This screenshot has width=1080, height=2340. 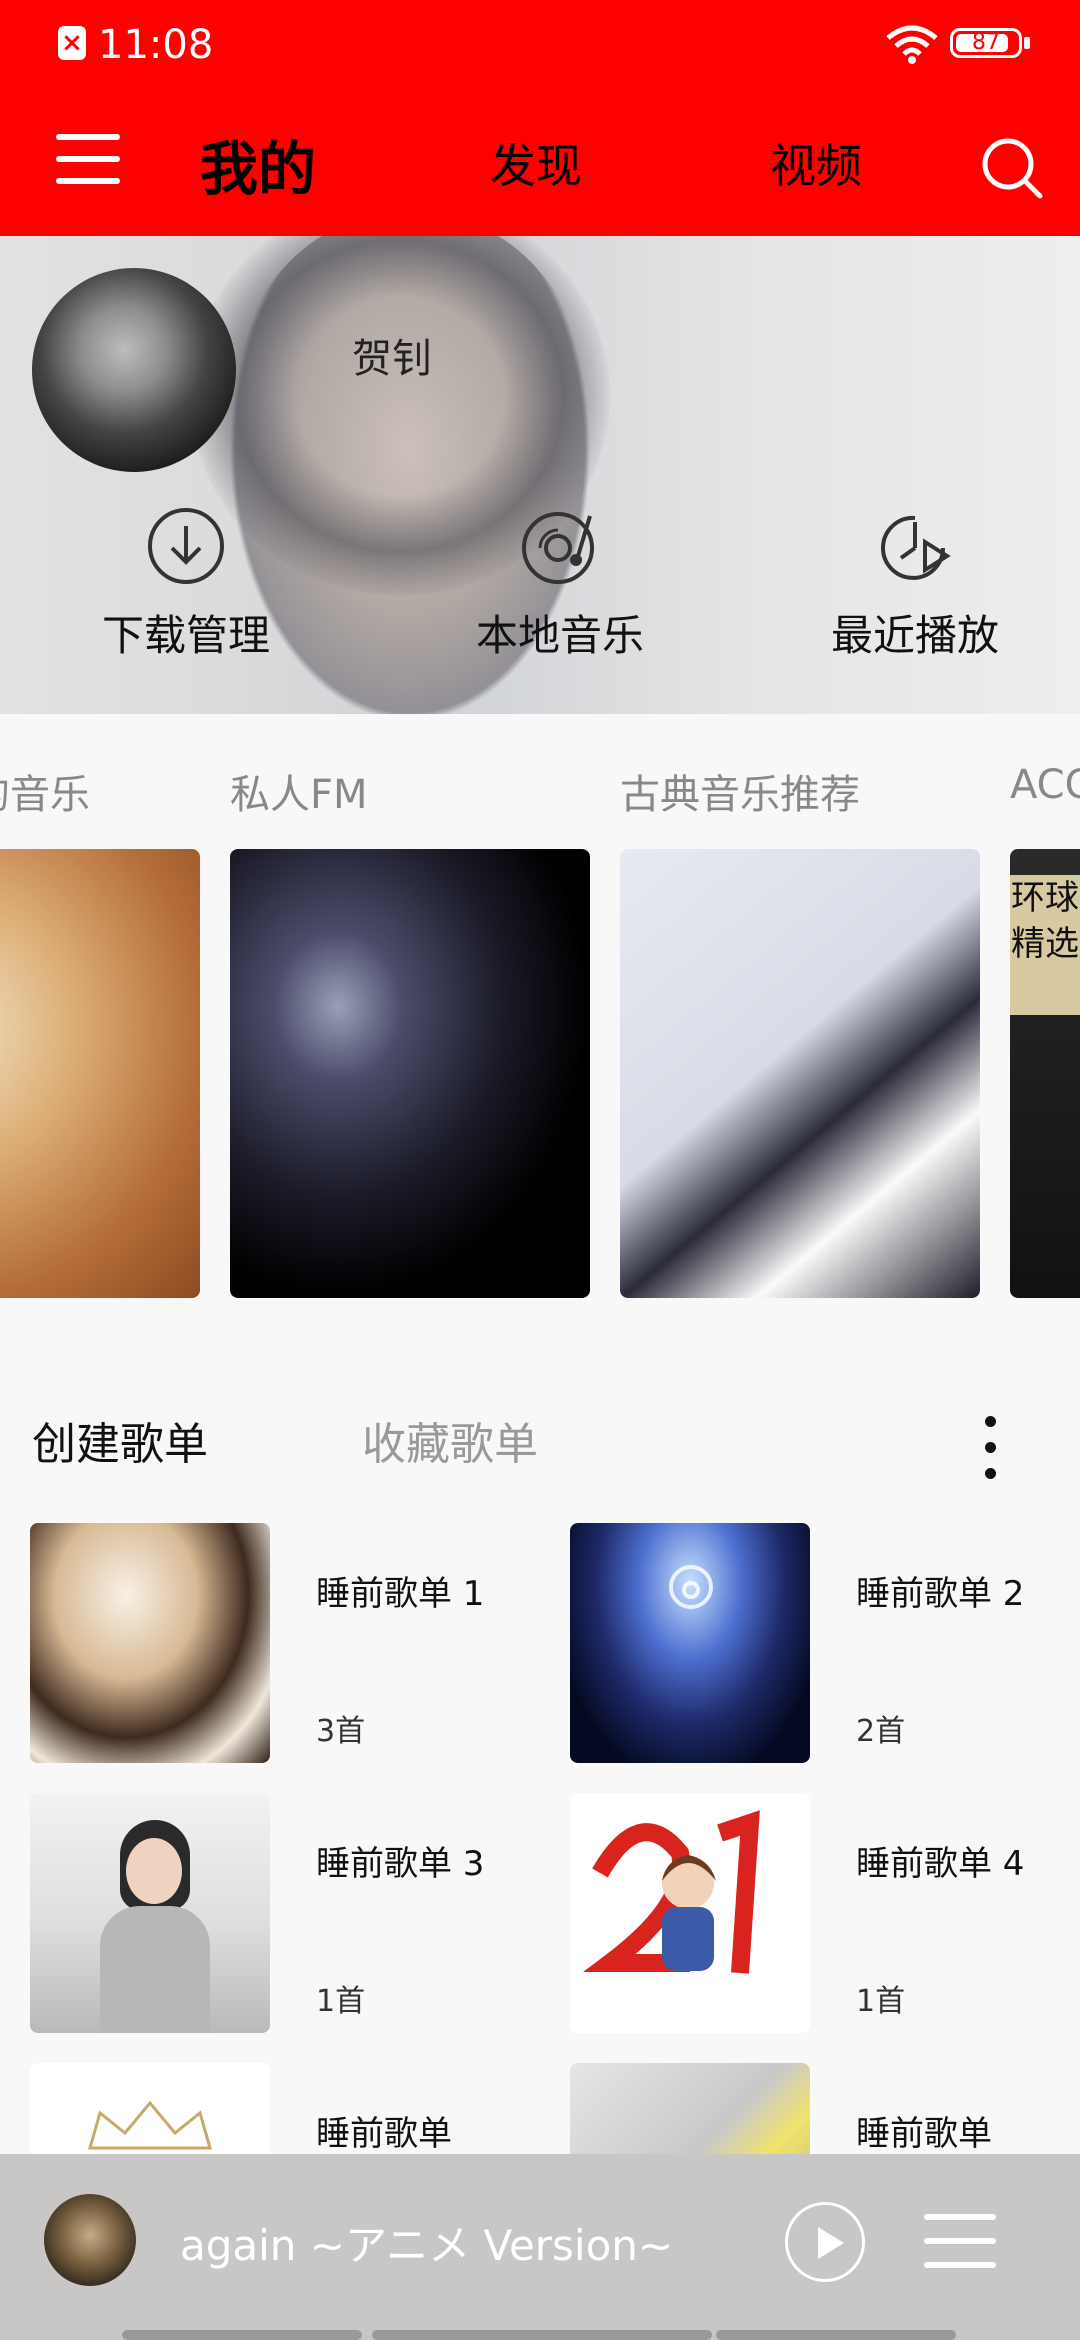 I want to click on download-manager-button: 下载管理, so click(x=186, y=583).